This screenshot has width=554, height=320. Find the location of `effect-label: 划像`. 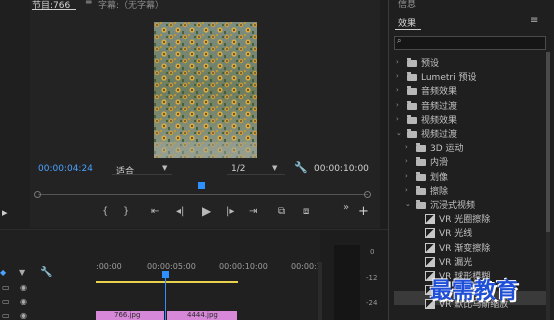

effect-label: 划像 is located at coordinates (439, 178).